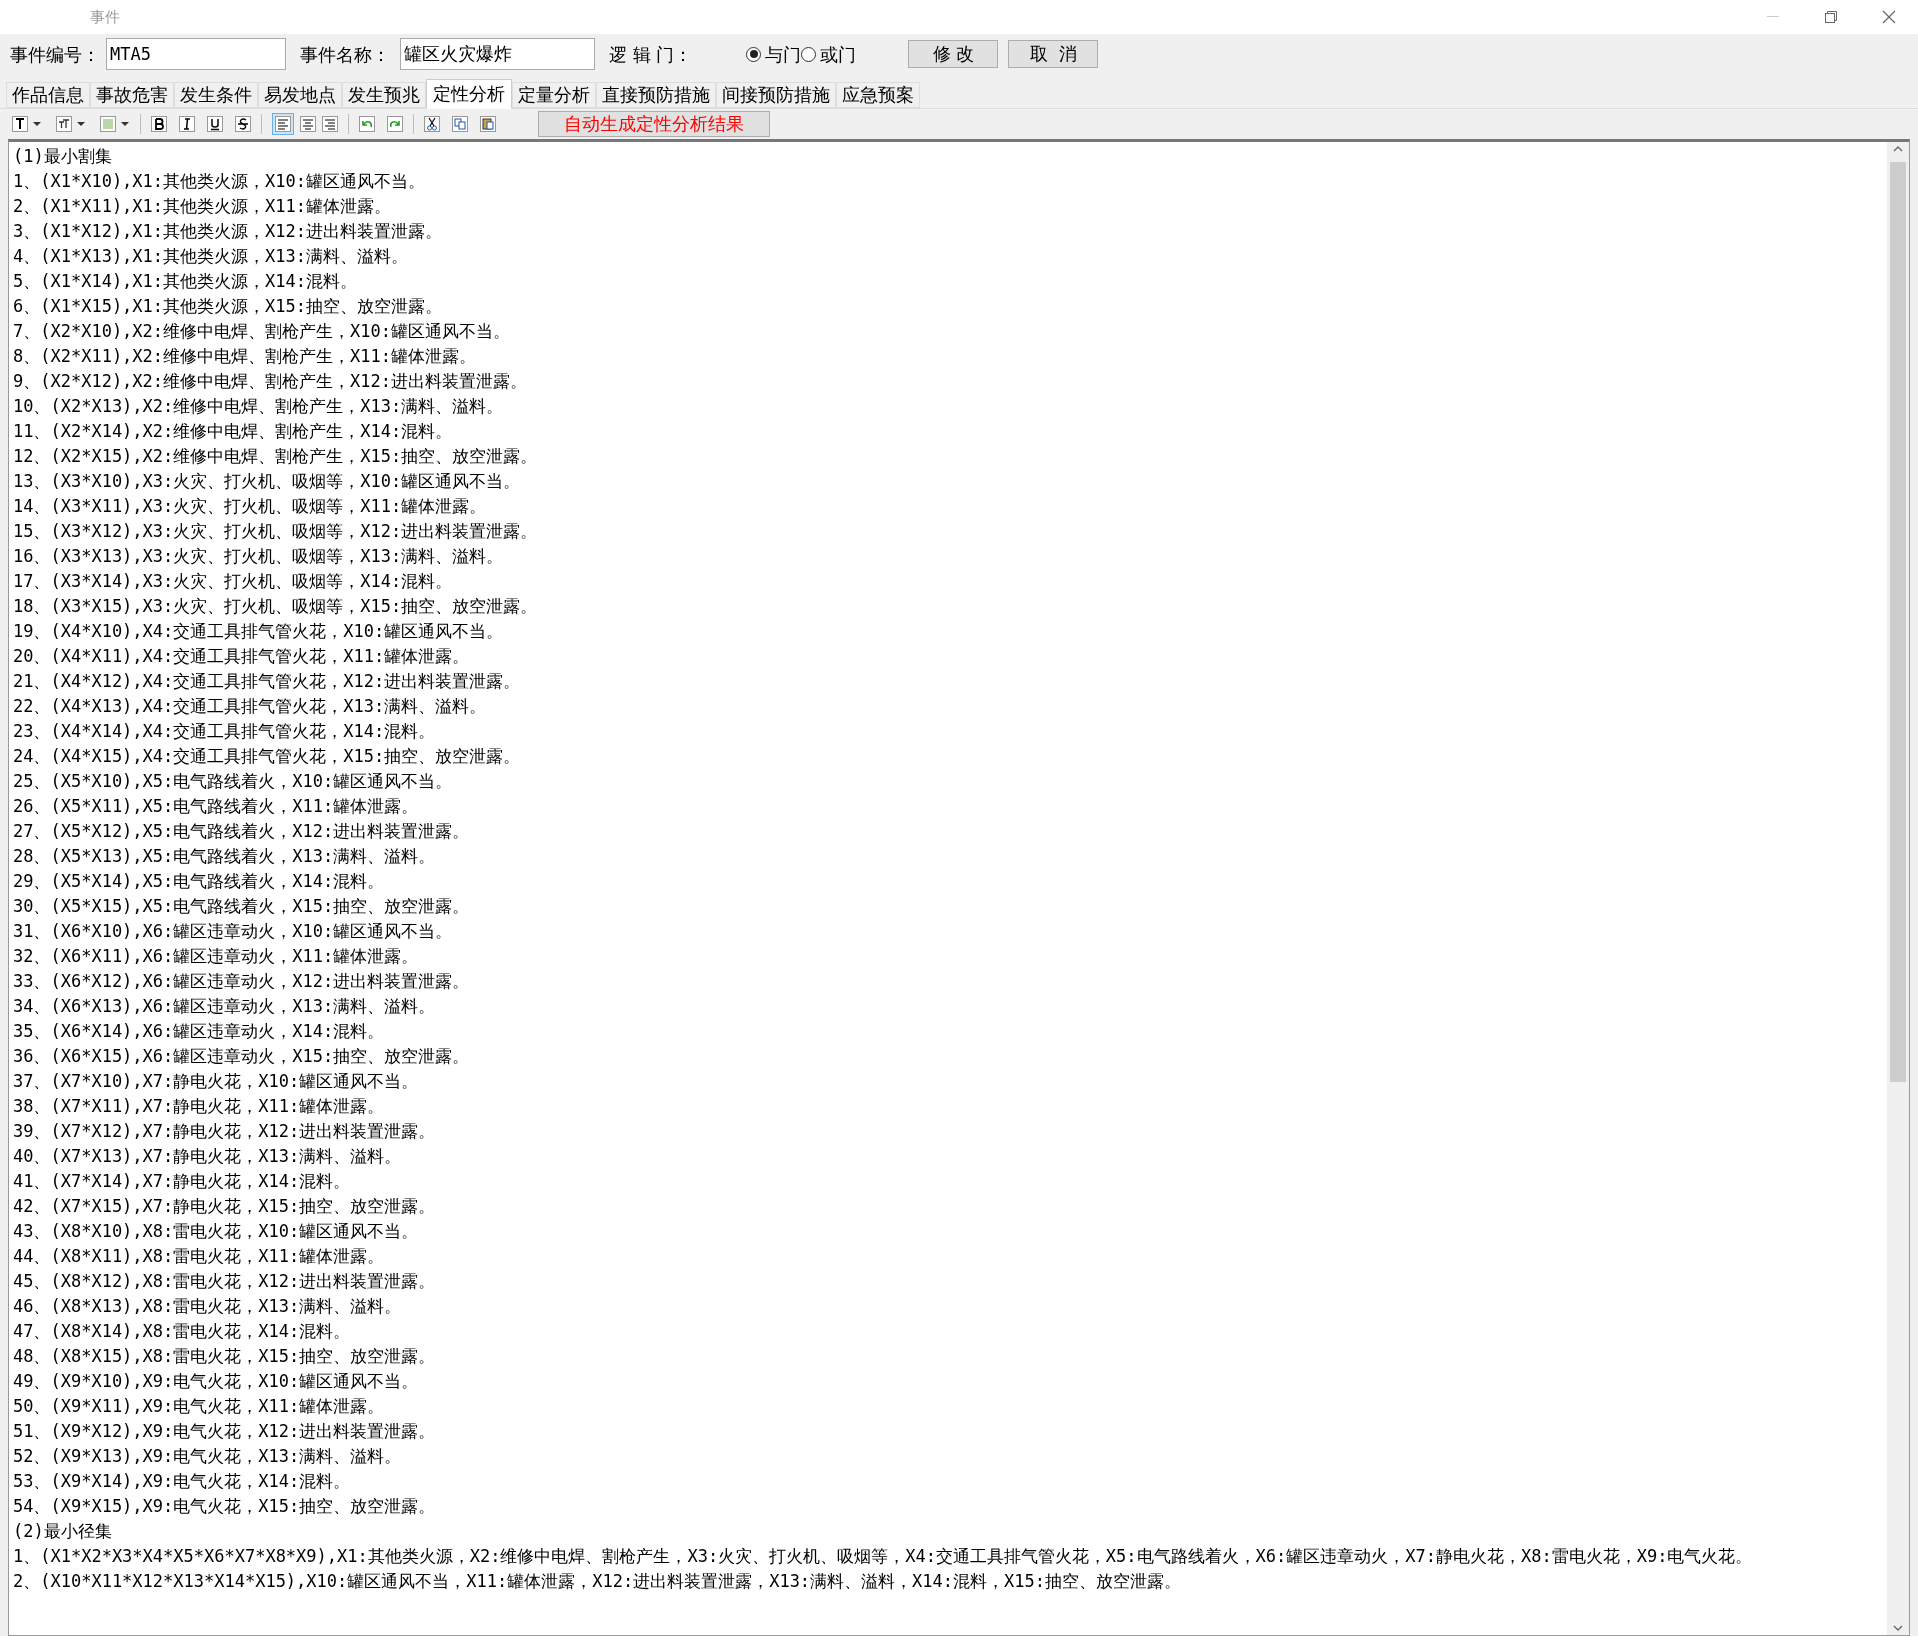  I want to click on text-line: 51、(X9*X12),X9:电气火花，X12:进出料装置泄露。, so click(225, 1431).